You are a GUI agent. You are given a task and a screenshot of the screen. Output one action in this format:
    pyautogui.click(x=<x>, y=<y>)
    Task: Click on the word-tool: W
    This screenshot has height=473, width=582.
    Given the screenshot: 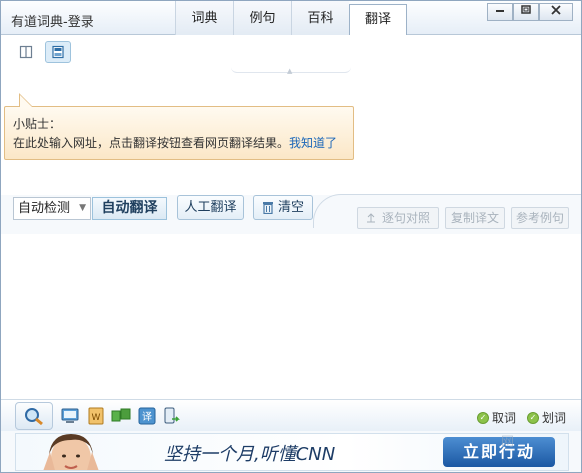 What is the action you would take?
    pyautogui.click(x=96, y=416)
    